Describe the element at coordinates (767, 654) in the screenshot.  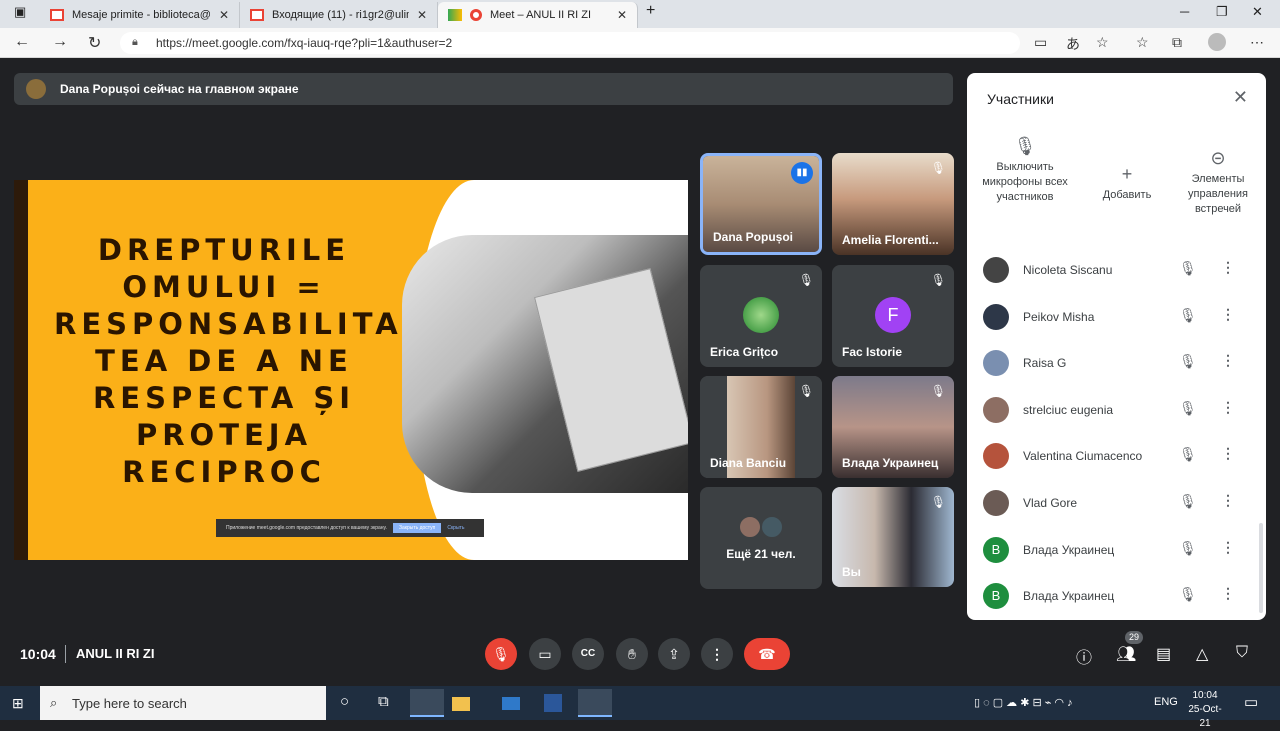
I see `leave-call-button: ☎` at that location.